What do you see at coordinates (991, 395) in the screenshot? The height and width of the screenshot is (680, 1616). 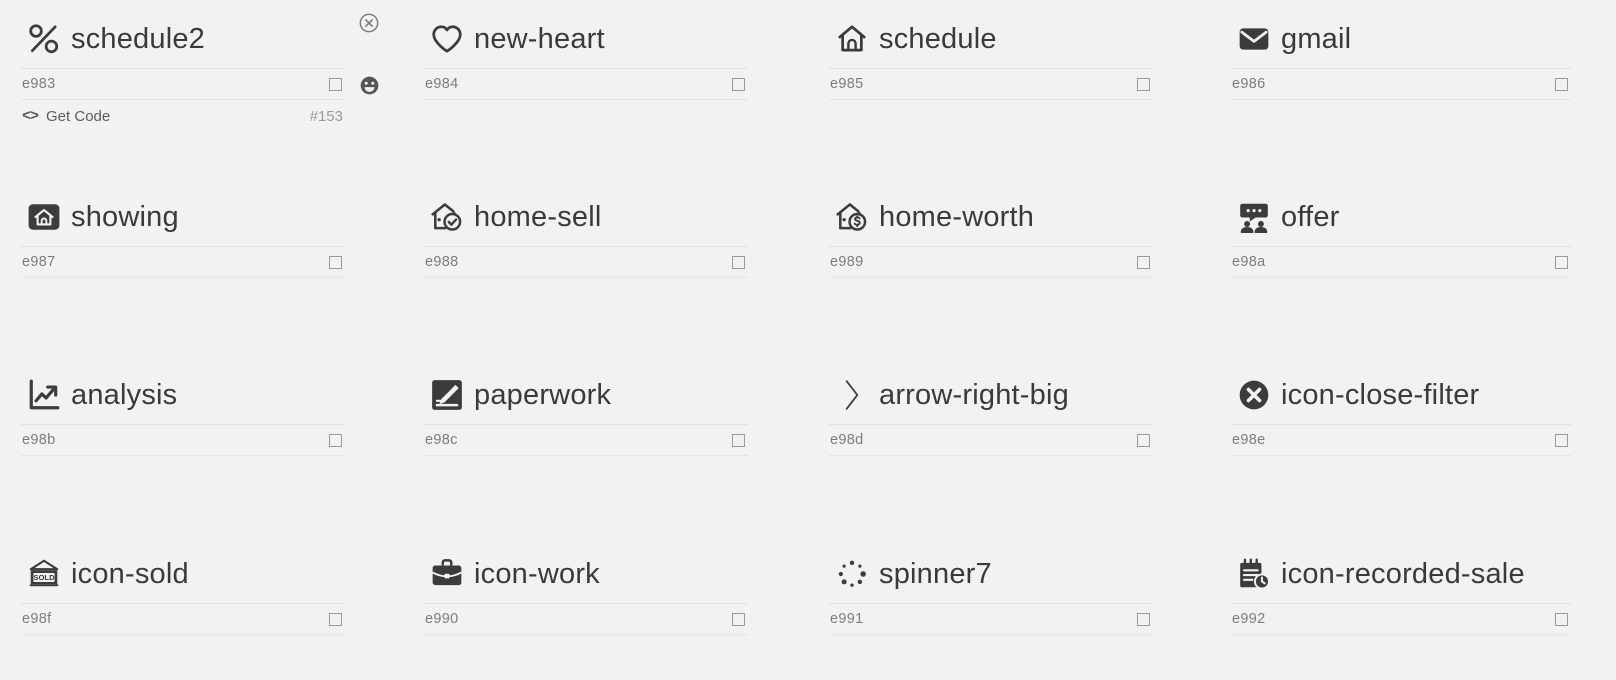 I see `icon-cell-header: arrow-right-big` at bounding box center [991, 395].